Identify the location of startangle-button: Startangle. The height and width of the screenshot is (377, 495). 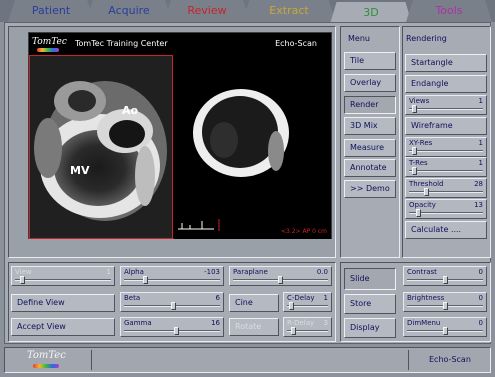
(446, 63).